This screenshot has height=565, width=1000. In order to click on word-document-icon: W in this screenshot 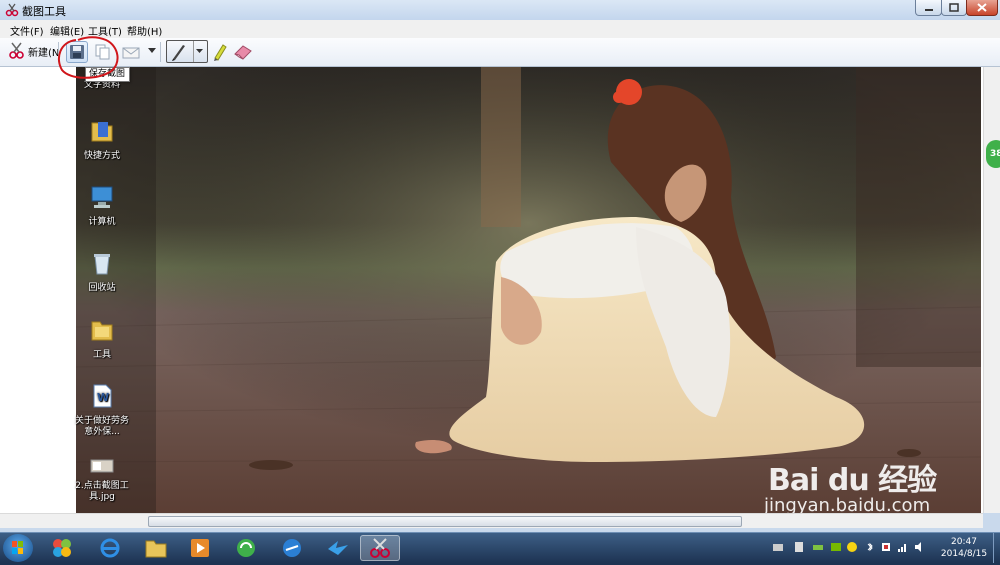, I will do `click(102, 396)`.